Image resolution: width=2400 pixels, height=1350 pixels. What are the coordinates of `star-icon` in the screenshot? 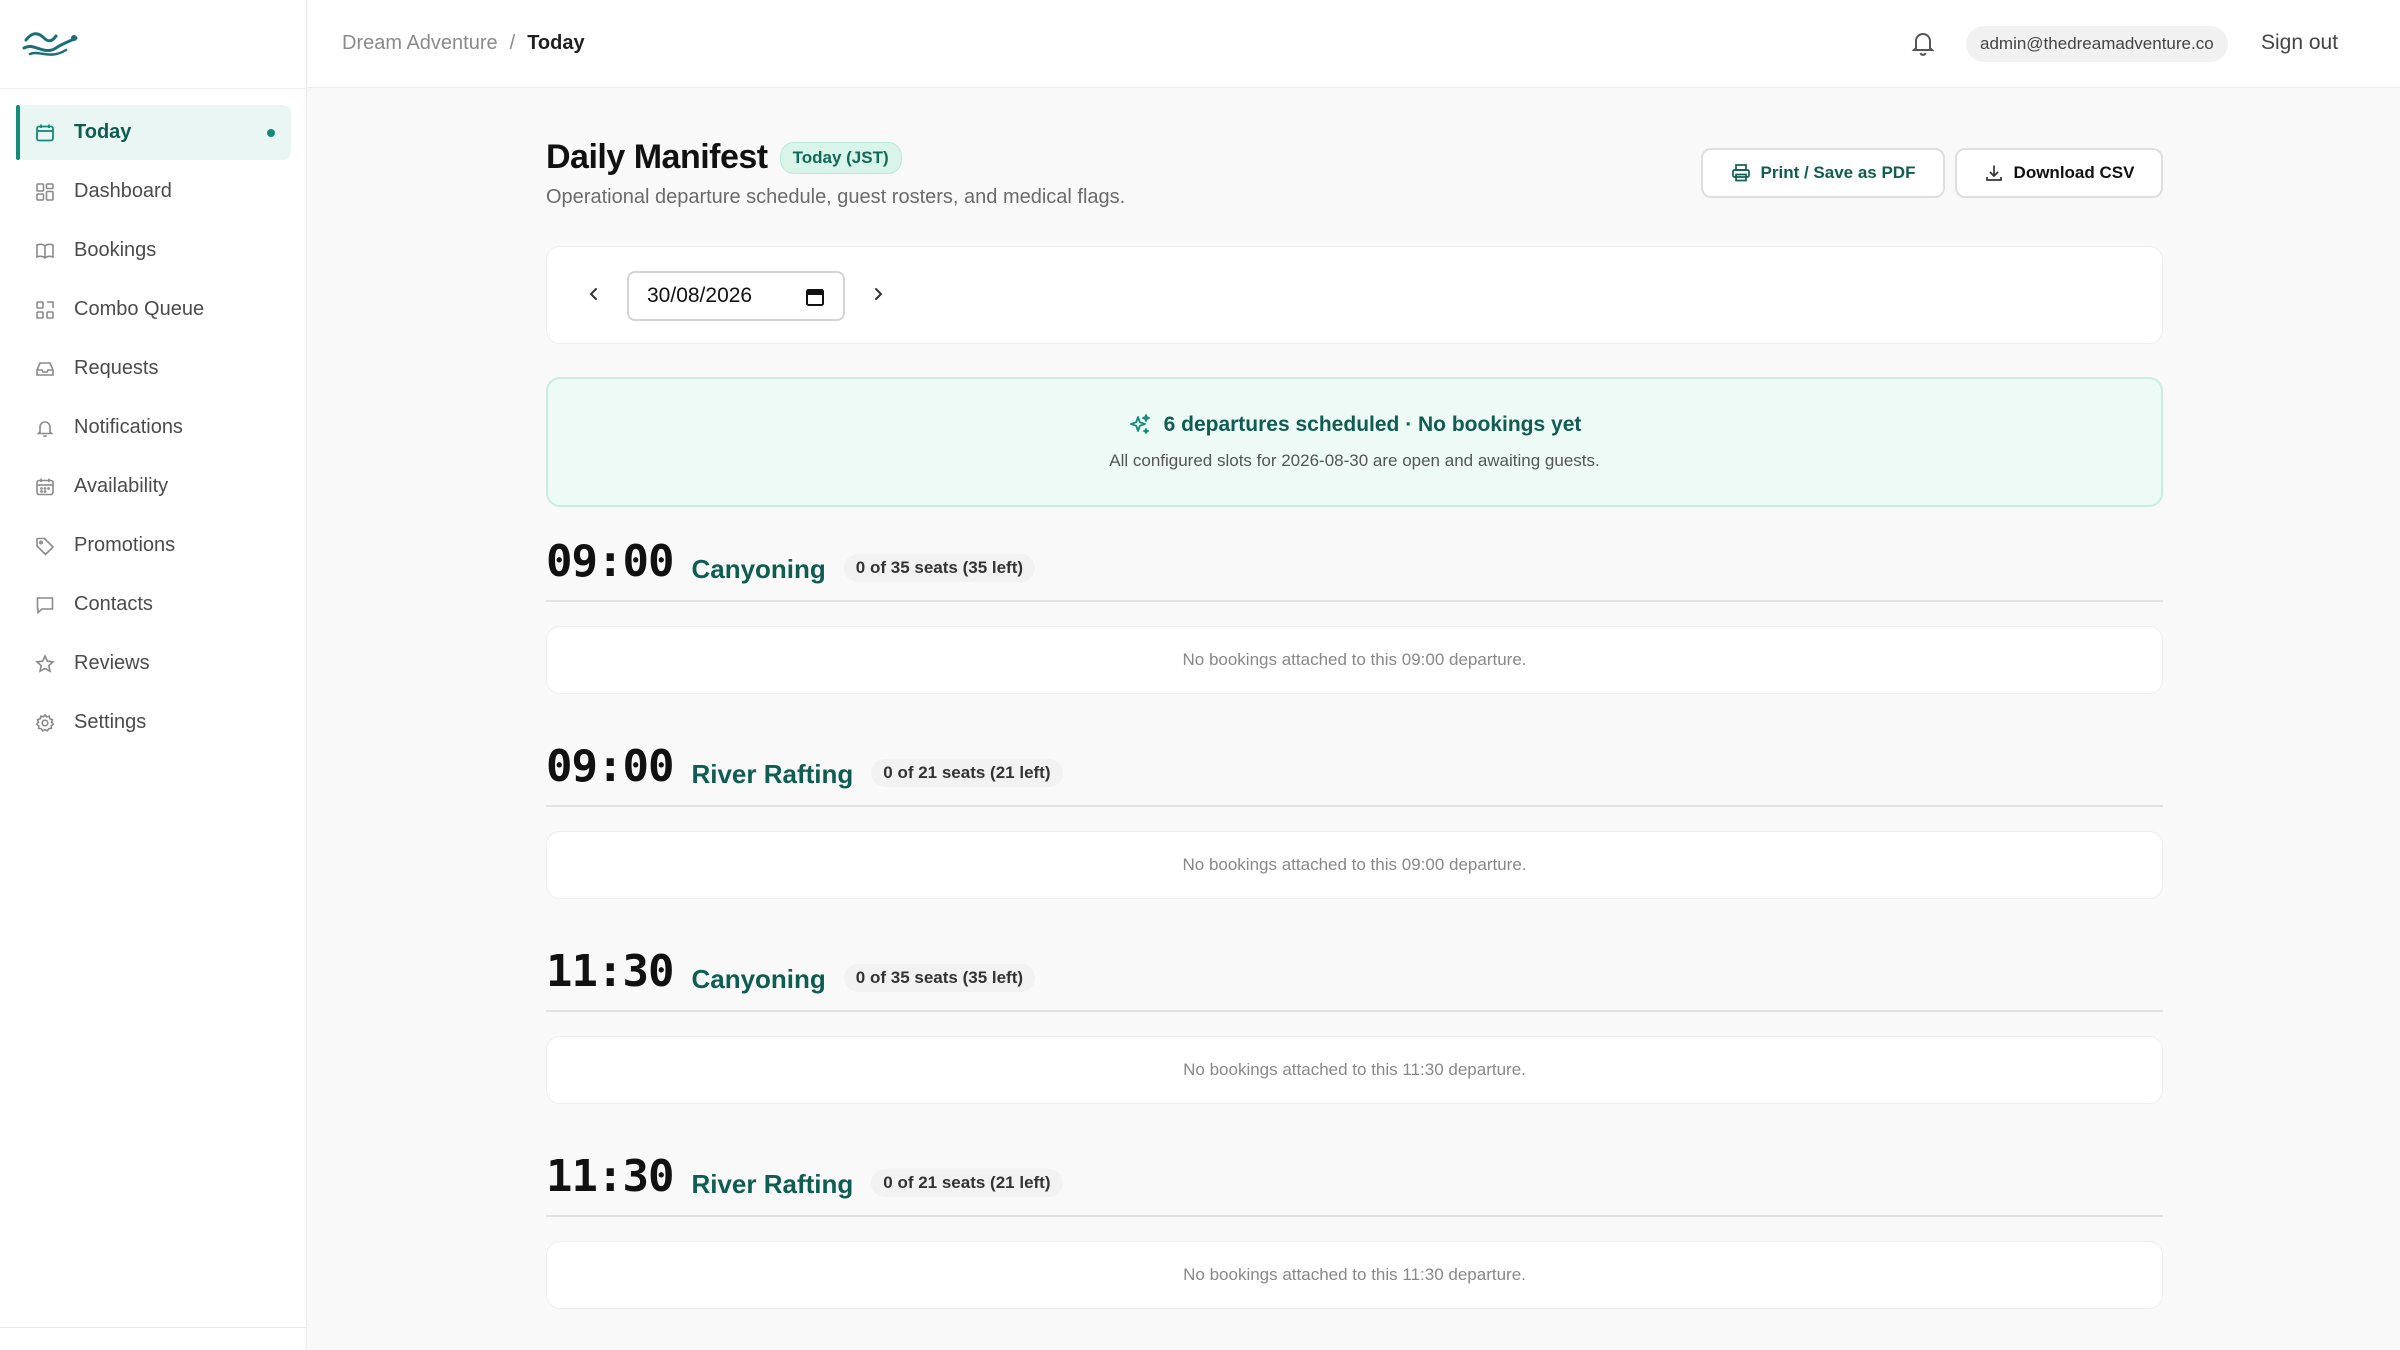 It's located at (45, 664).